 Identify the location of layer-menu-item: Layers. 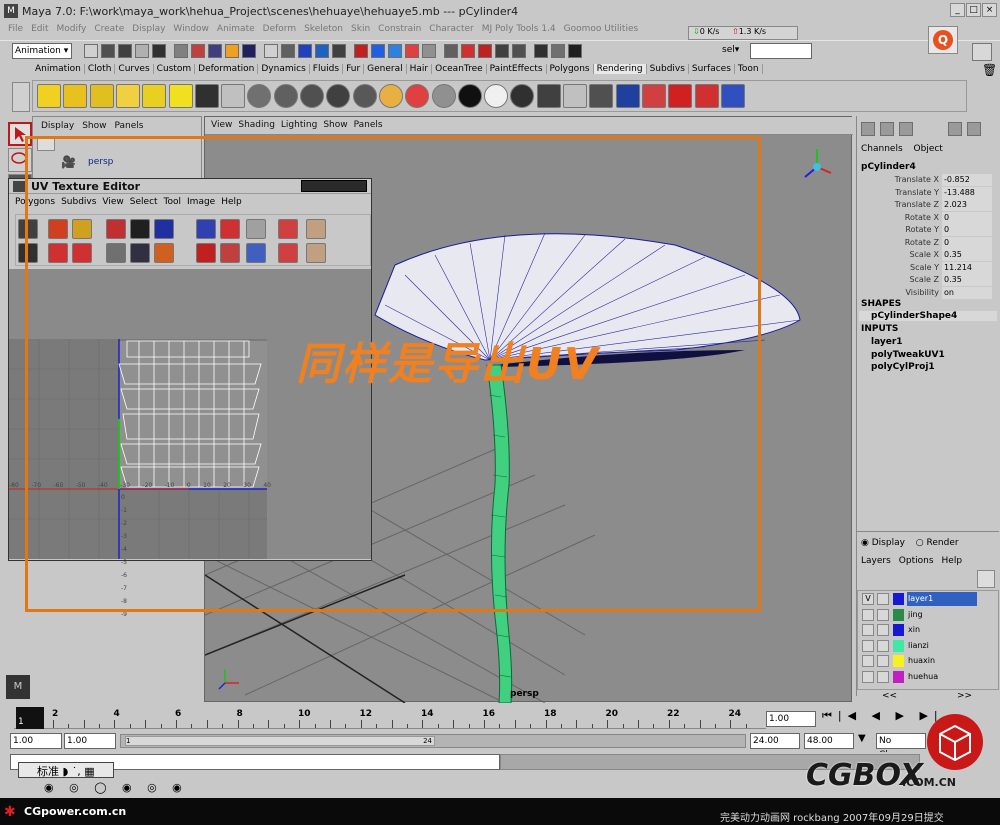
(876, 561).